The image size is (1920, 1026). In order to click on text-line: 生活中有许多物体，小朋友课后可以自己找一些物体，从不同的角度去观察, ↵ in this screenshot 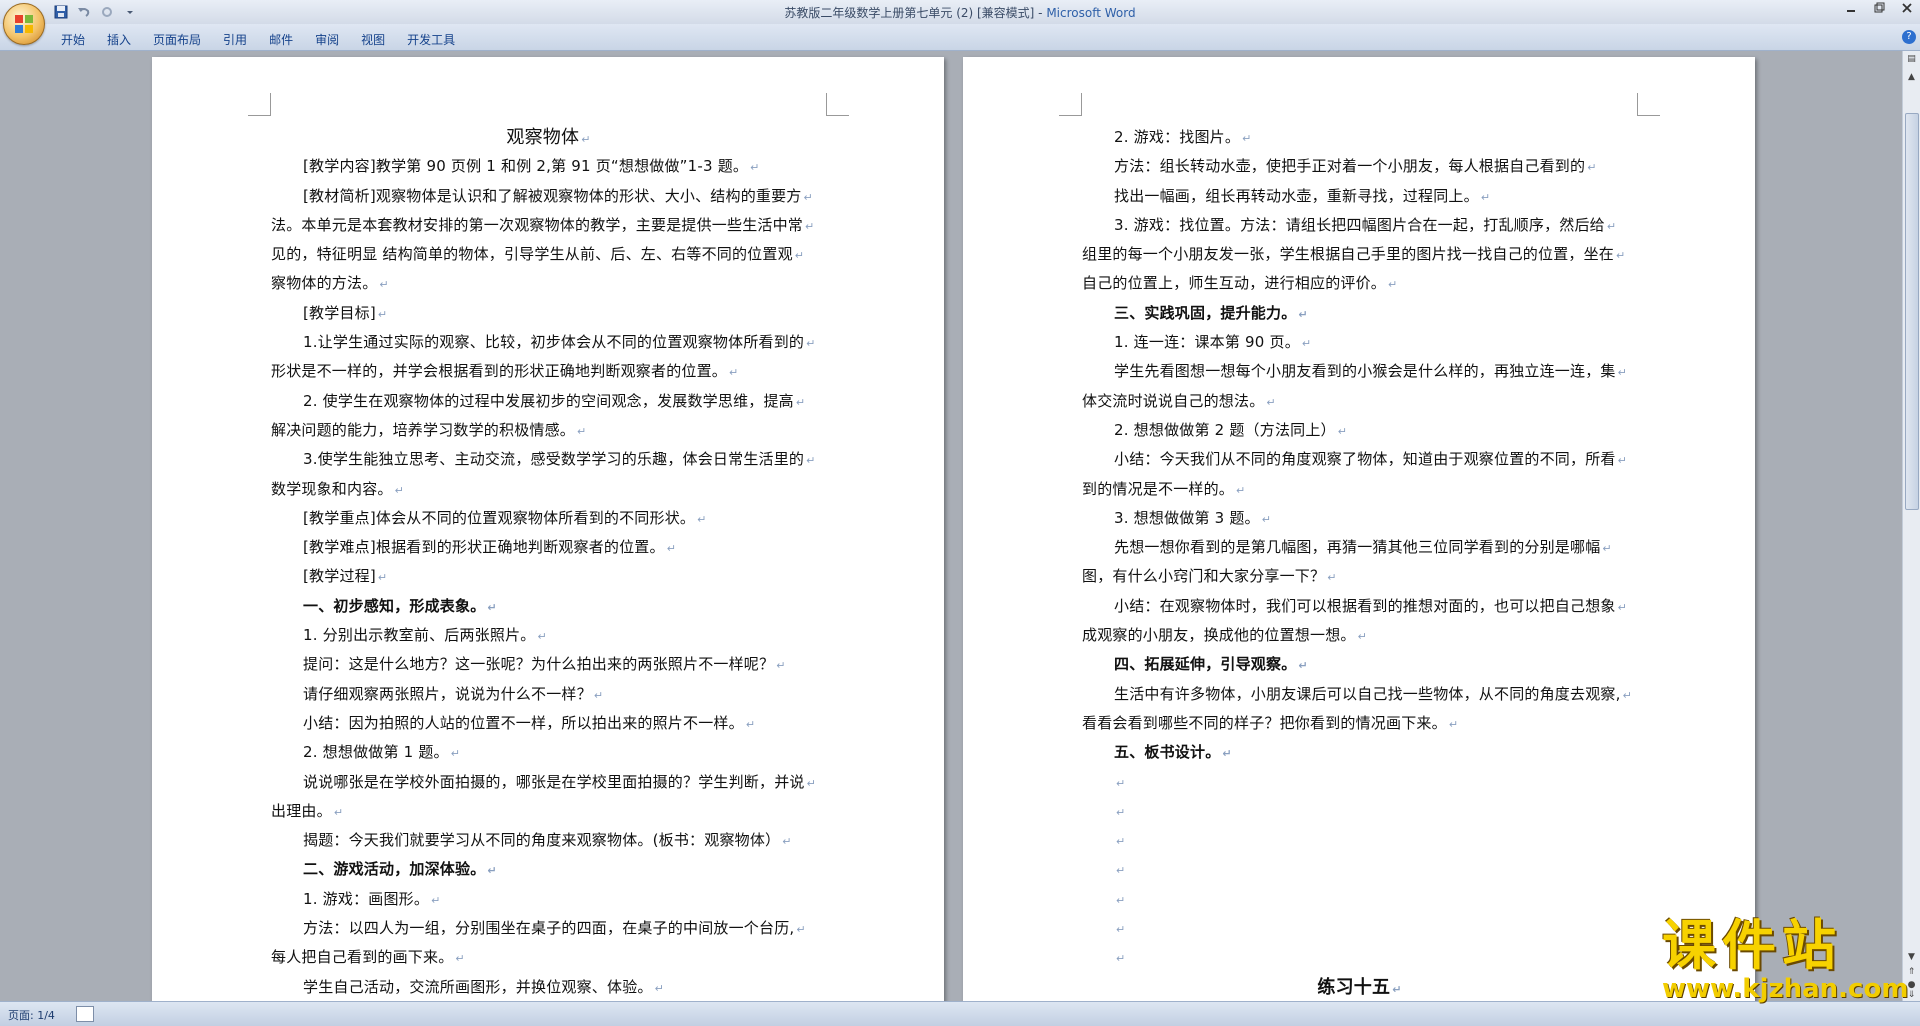, I will do `click(1359, 694)`.